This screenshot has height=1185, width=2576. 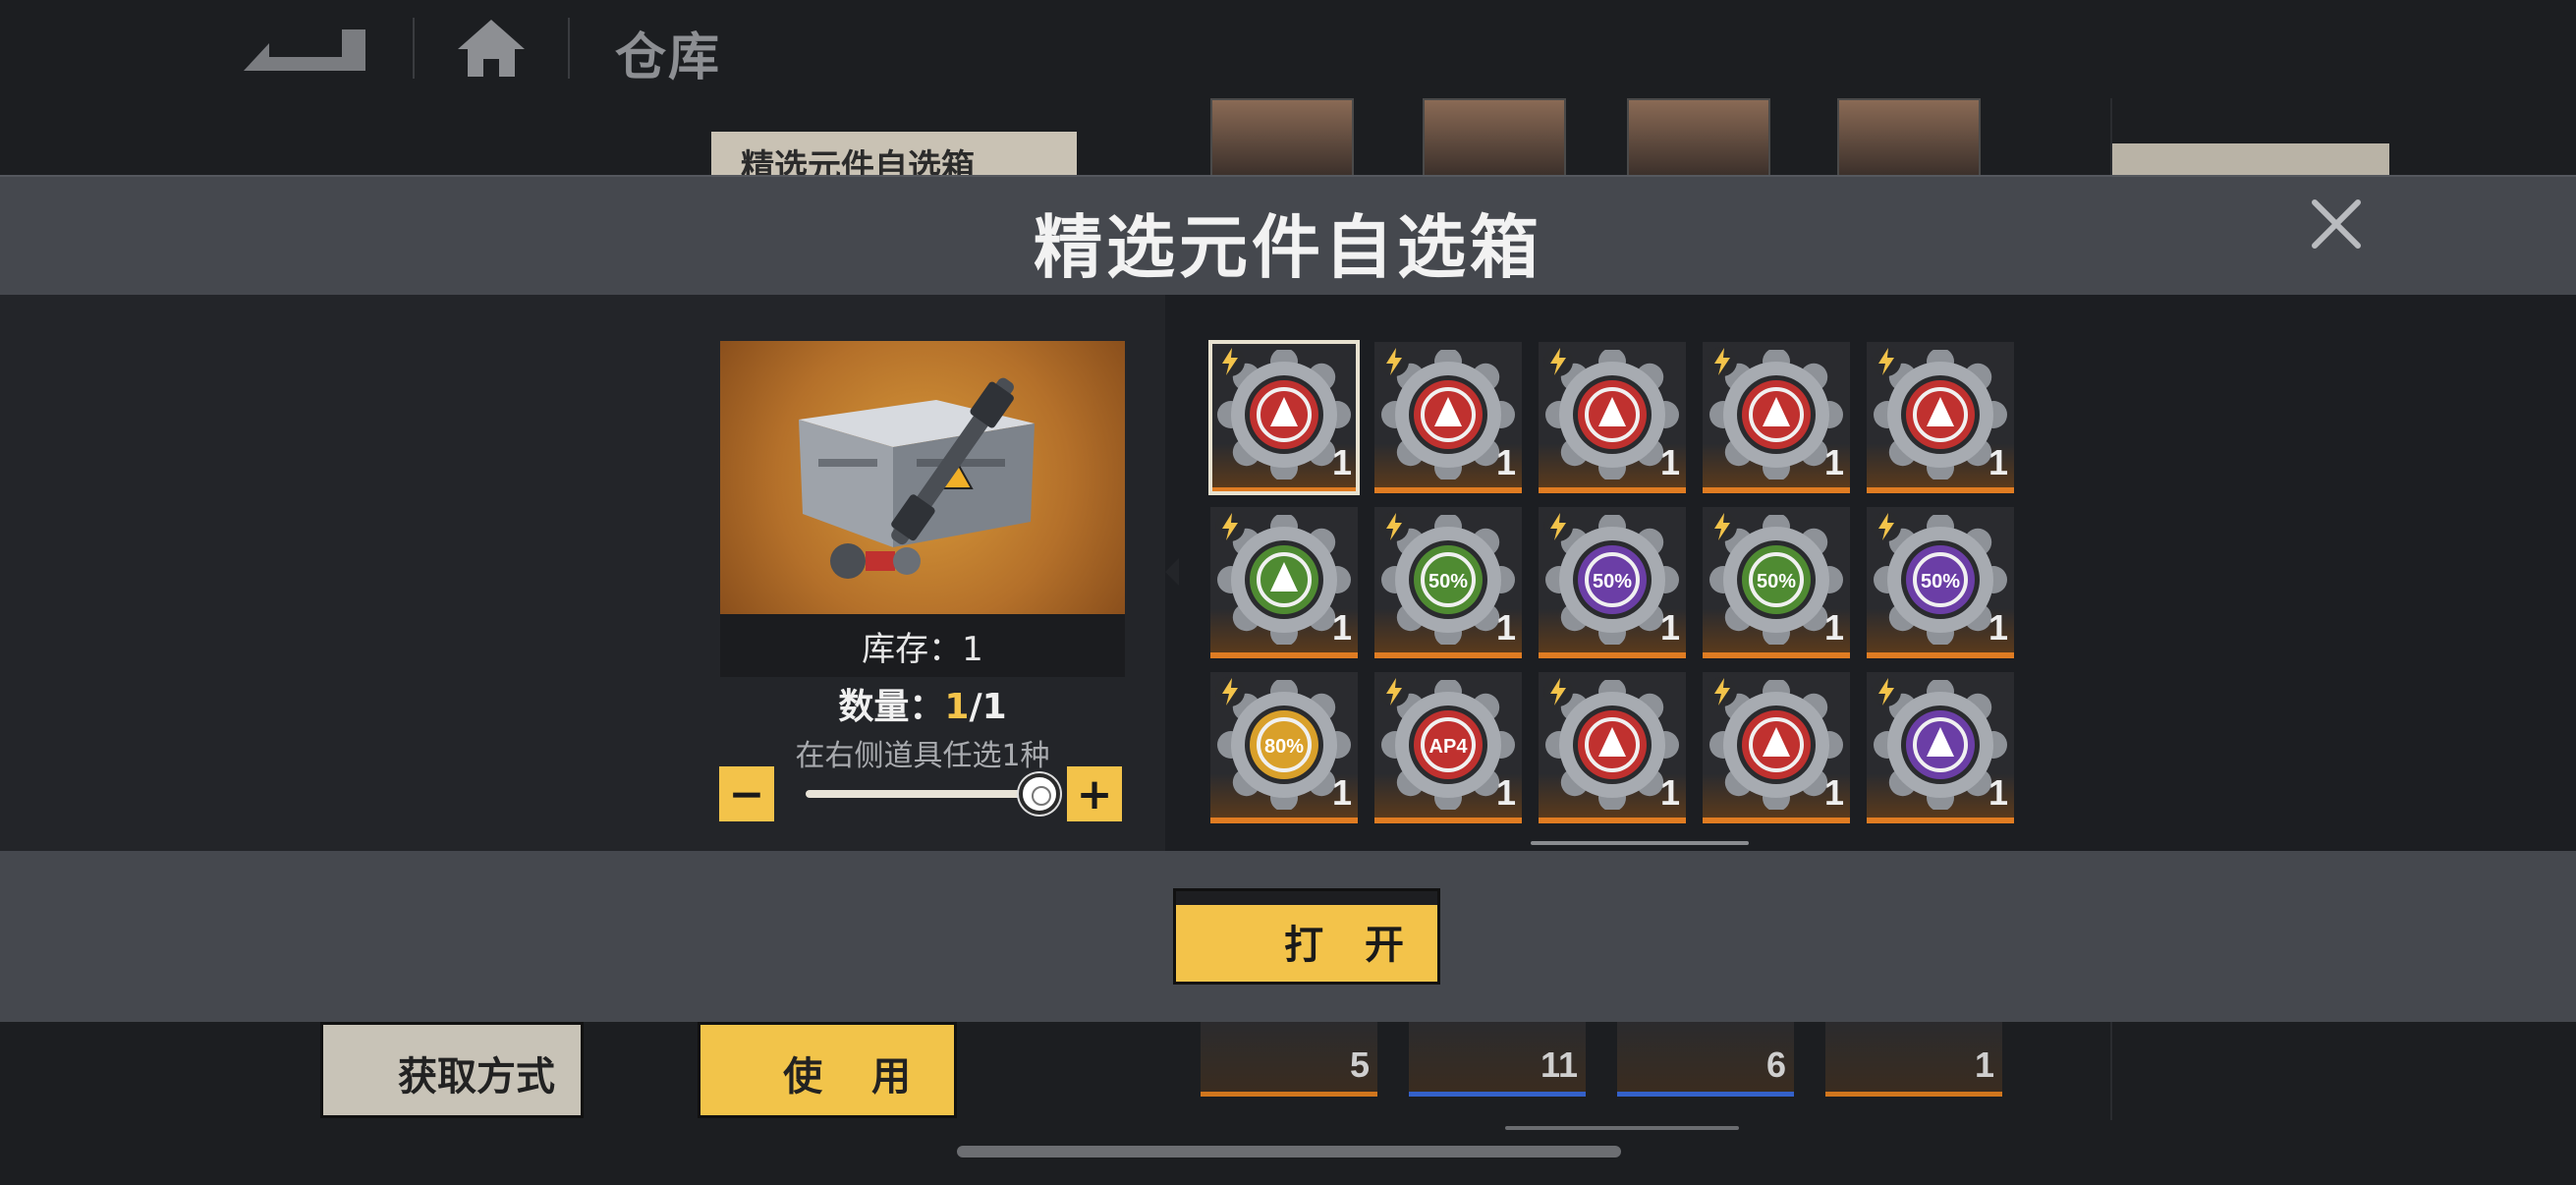 I want to click on quantity-current: 1, so click(x=957, y=707).